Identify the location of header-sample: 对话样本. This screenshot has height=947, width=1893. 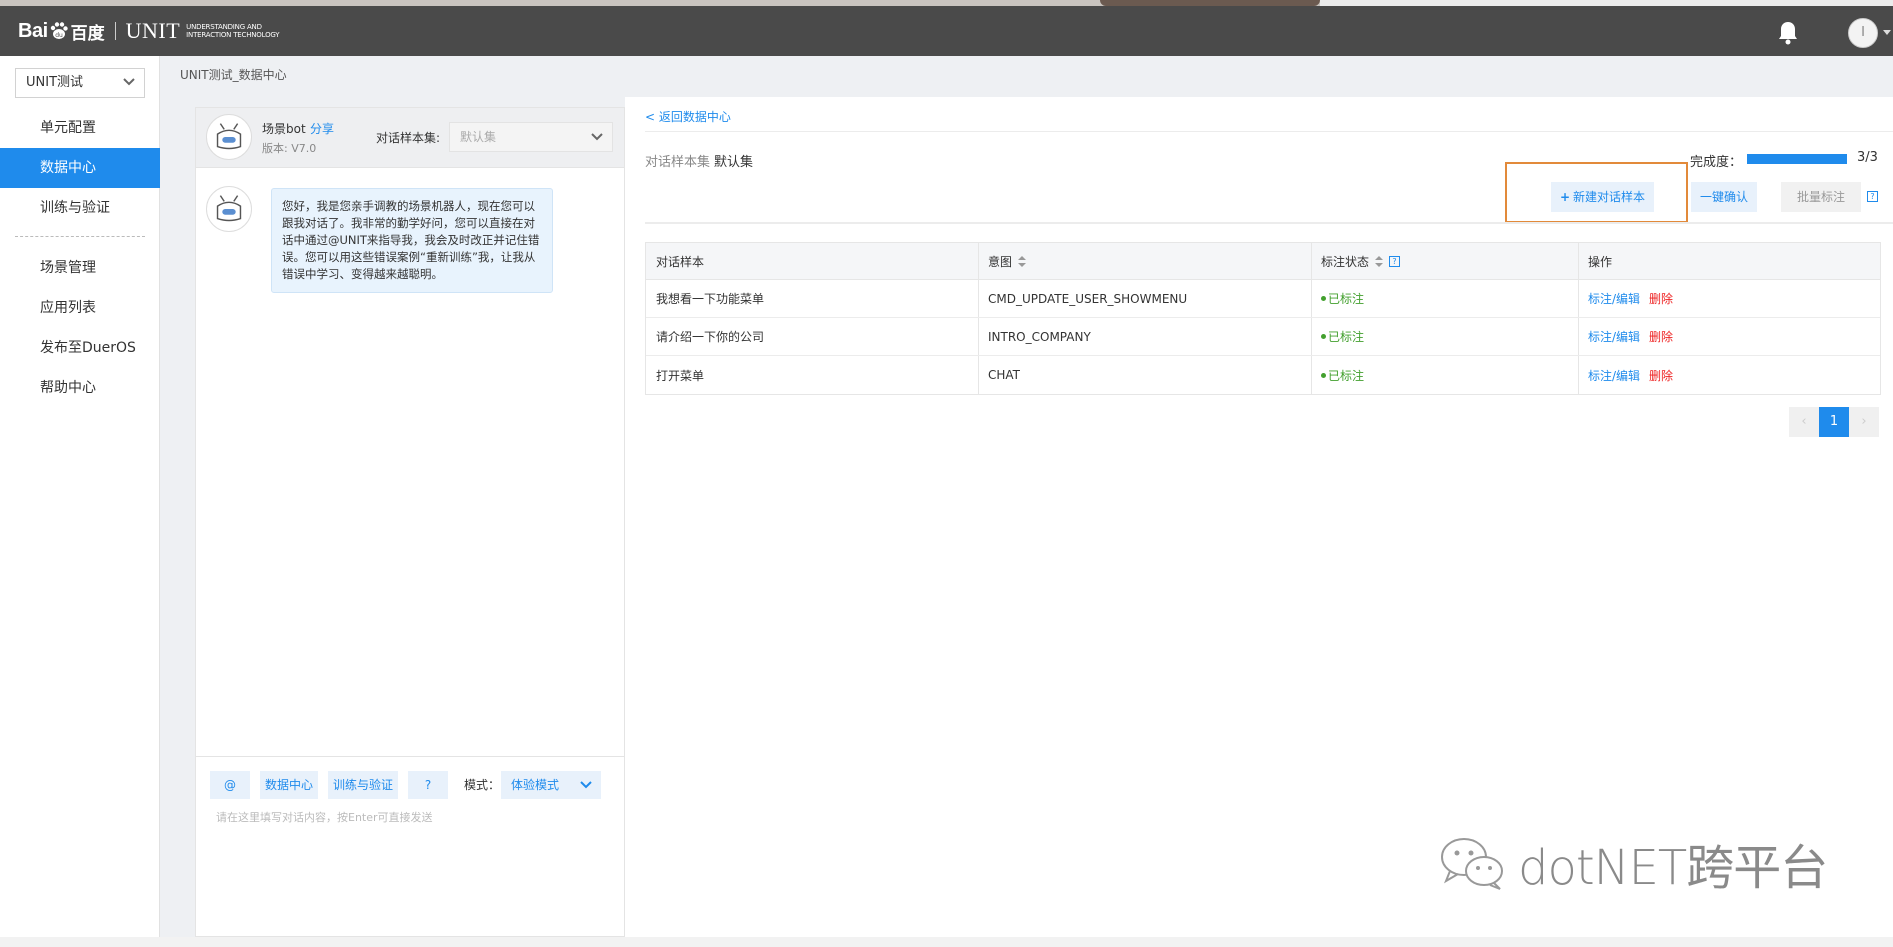
(680, 261).